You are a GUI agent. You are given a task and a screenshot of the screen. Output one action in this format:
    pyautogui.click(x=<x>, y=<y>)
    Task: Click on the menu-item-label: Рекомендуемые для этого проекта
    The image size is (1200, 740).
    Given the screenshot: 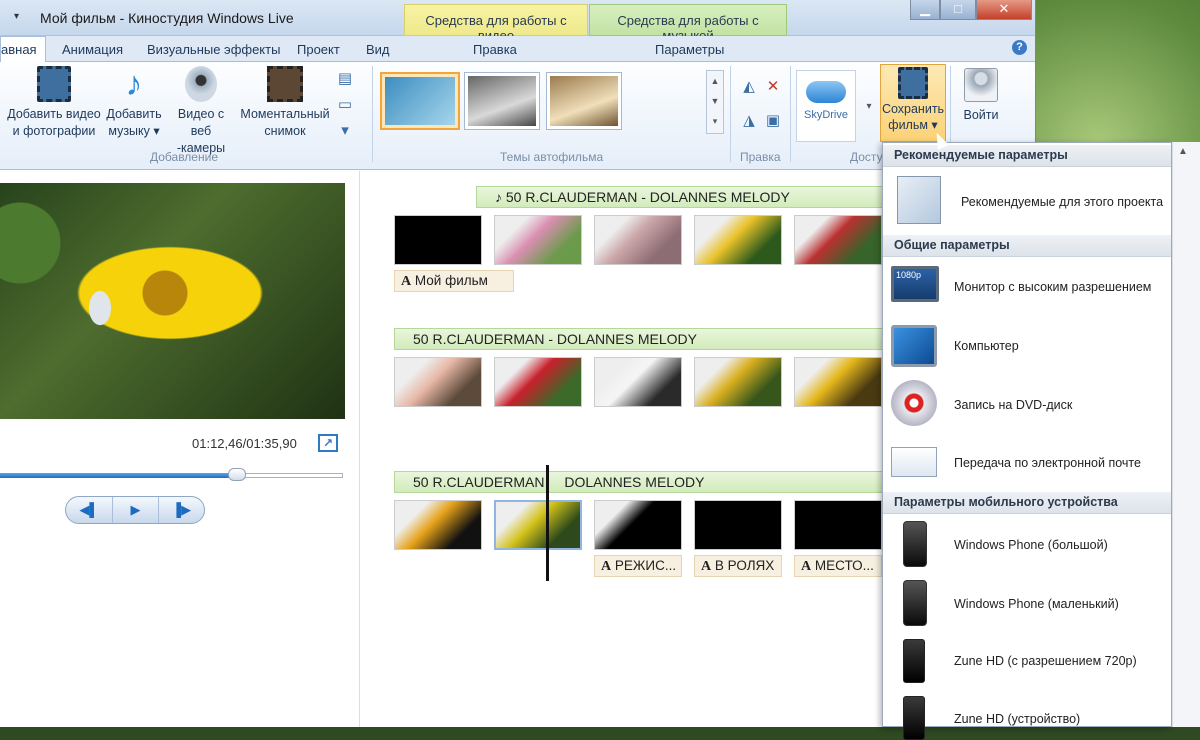 What is the action you would take?
    pyautogui.click(x=1062, y=202)
    